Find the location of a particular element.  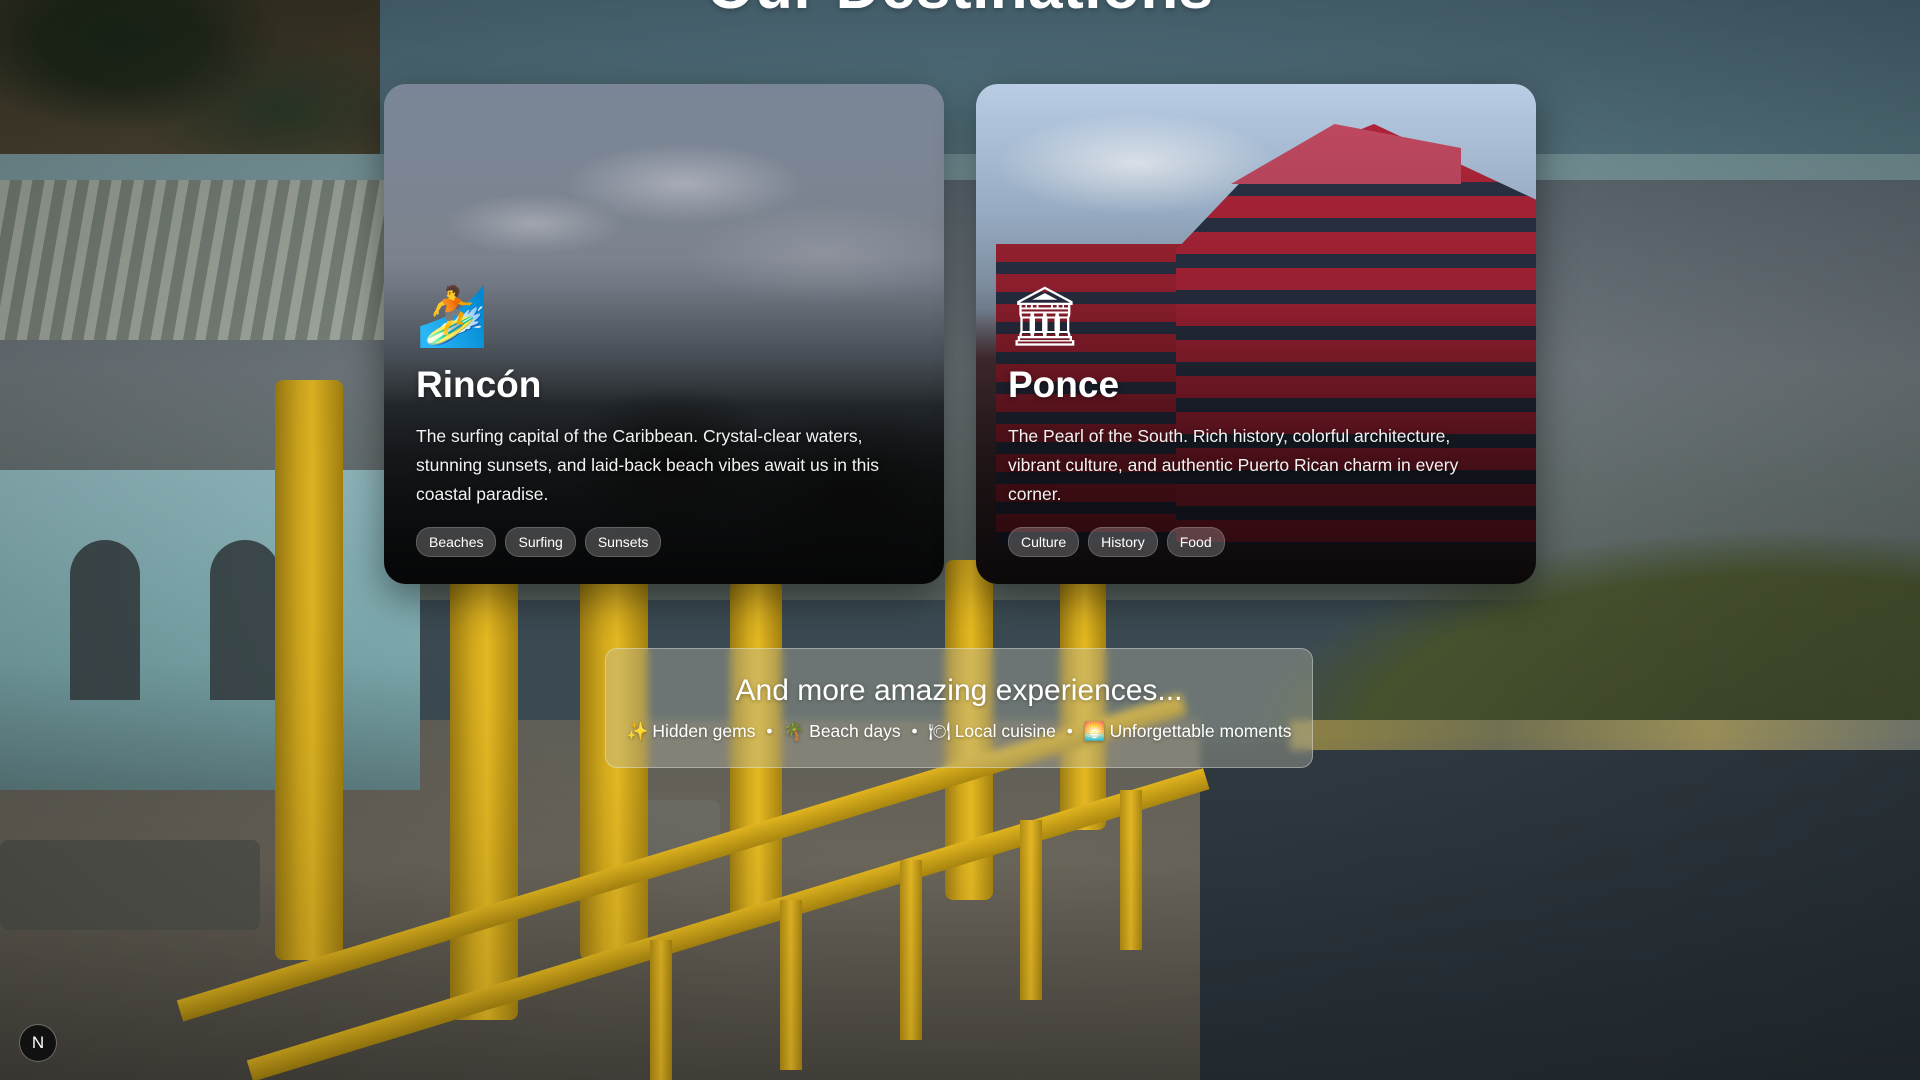

tag: Culture is located at coordinates (1044, 542).